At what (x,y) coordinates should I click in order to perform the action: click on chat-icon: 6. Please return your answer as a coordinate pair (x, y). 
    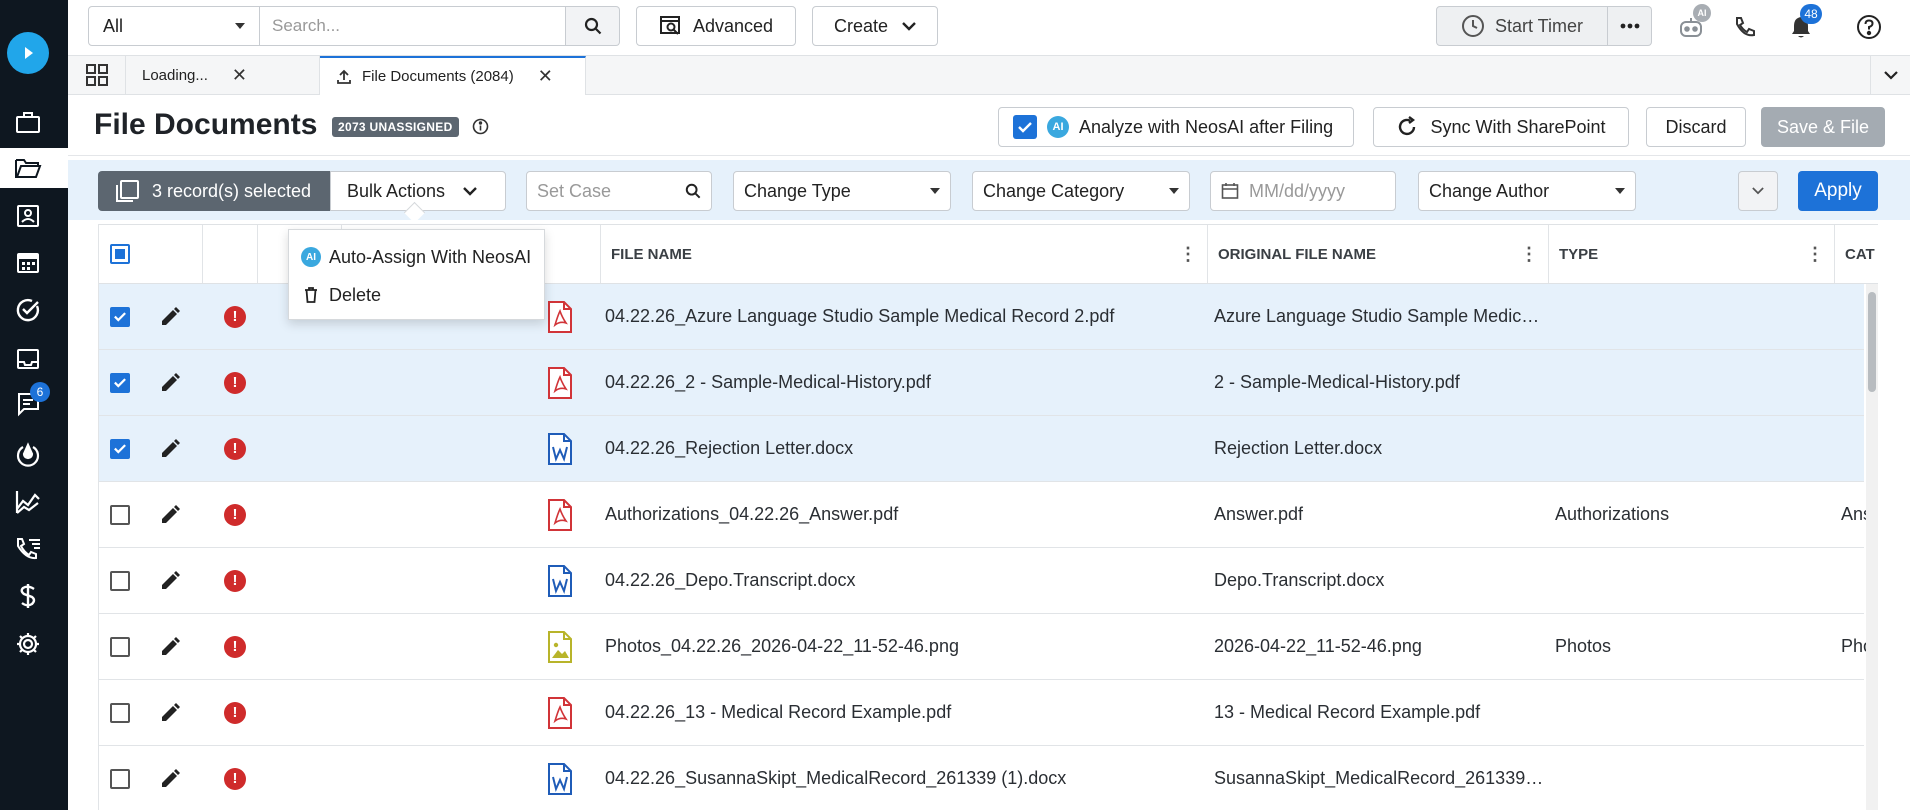
    Looking at the image, I should click on (32, 400).